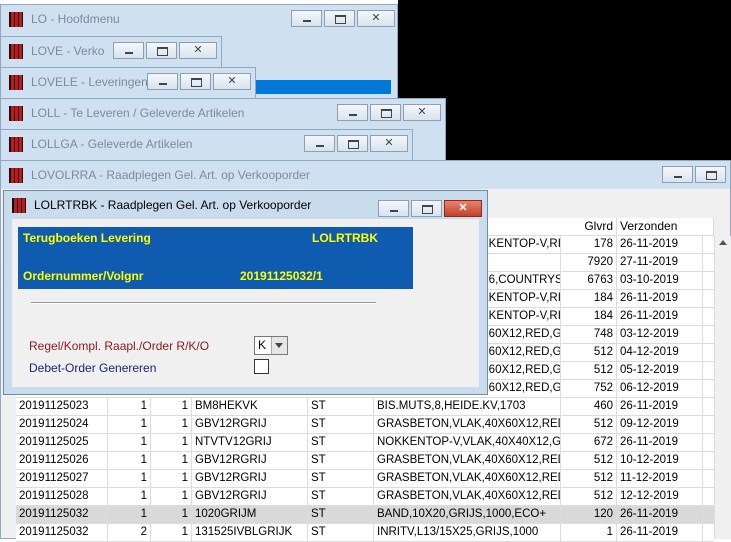 This screenshot has height=542, width=731. What do you see at coordinates (660, 425) in the screenshot?
I see `cell-verzonden: 09-12-2019` at bounding box center [660, 425].